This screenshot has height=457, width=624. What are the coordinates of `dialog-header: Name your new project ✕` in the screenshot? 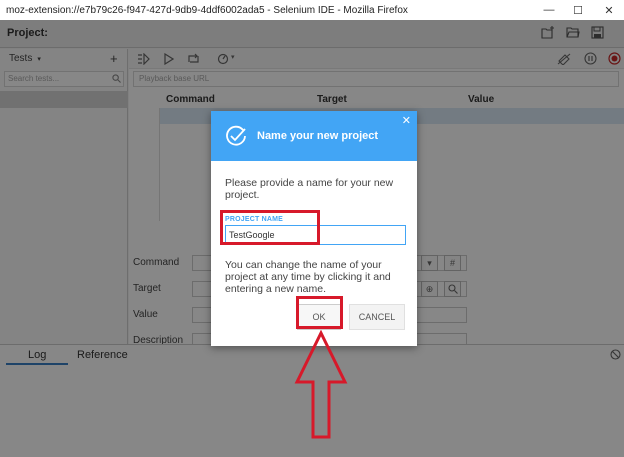 It's located at (314, 136).